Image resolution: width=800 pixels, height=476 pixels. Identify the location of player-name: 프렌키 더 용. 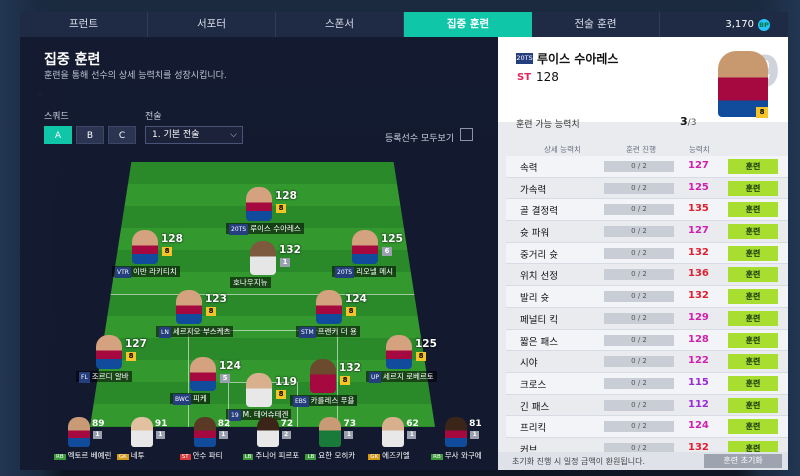
(337, 331).